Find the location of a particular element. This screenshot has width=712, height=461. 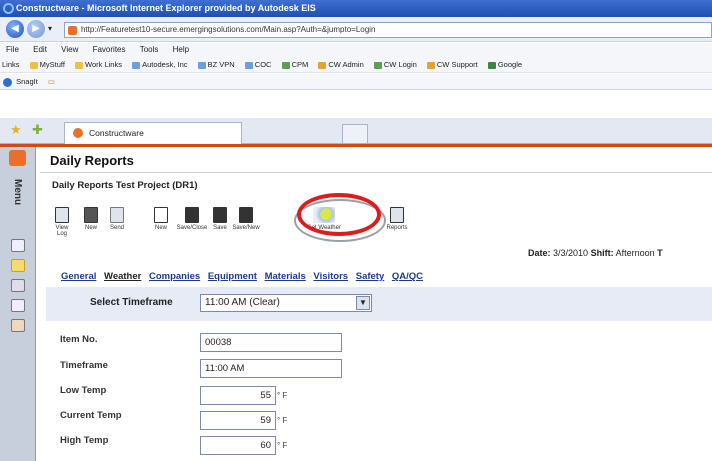

page-title: Daily Reports is located at coordinates (92, 160).